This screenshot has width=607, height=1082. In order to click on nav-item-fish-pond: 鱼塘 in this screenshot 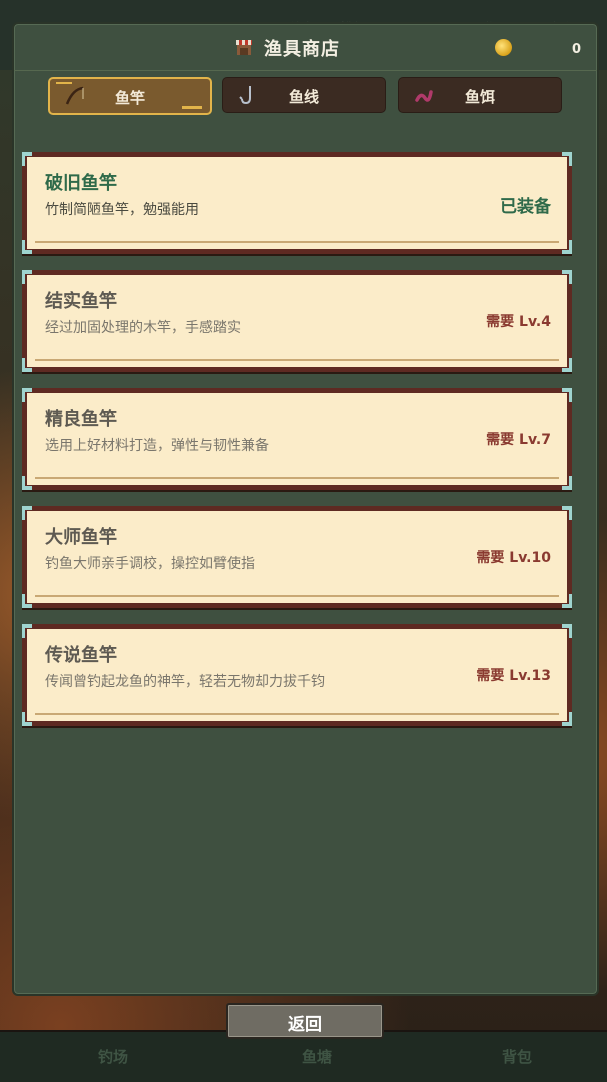, I will do `click(317, 1057)`.